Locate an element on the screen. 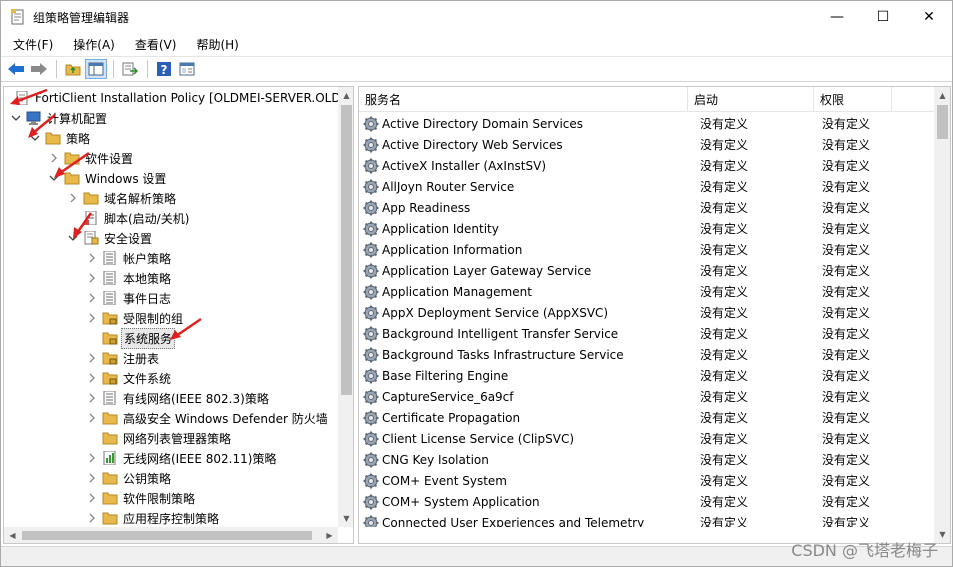 The width and height of the screenshot is (953, 567). export-list-button is located at coordinates (130, 69).